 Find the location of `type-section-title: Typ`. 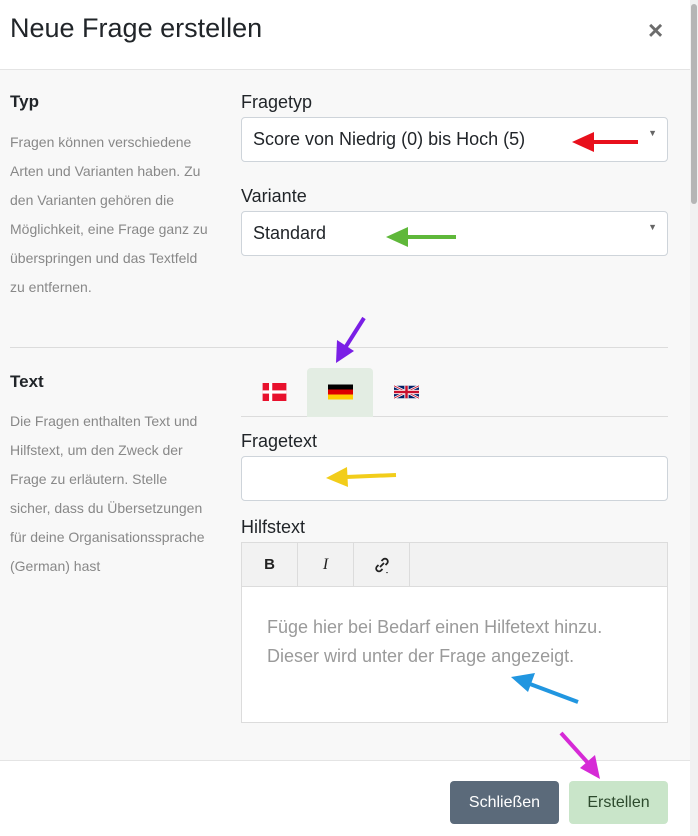

type-section-title: Typ is located at coordinates (24, 101).